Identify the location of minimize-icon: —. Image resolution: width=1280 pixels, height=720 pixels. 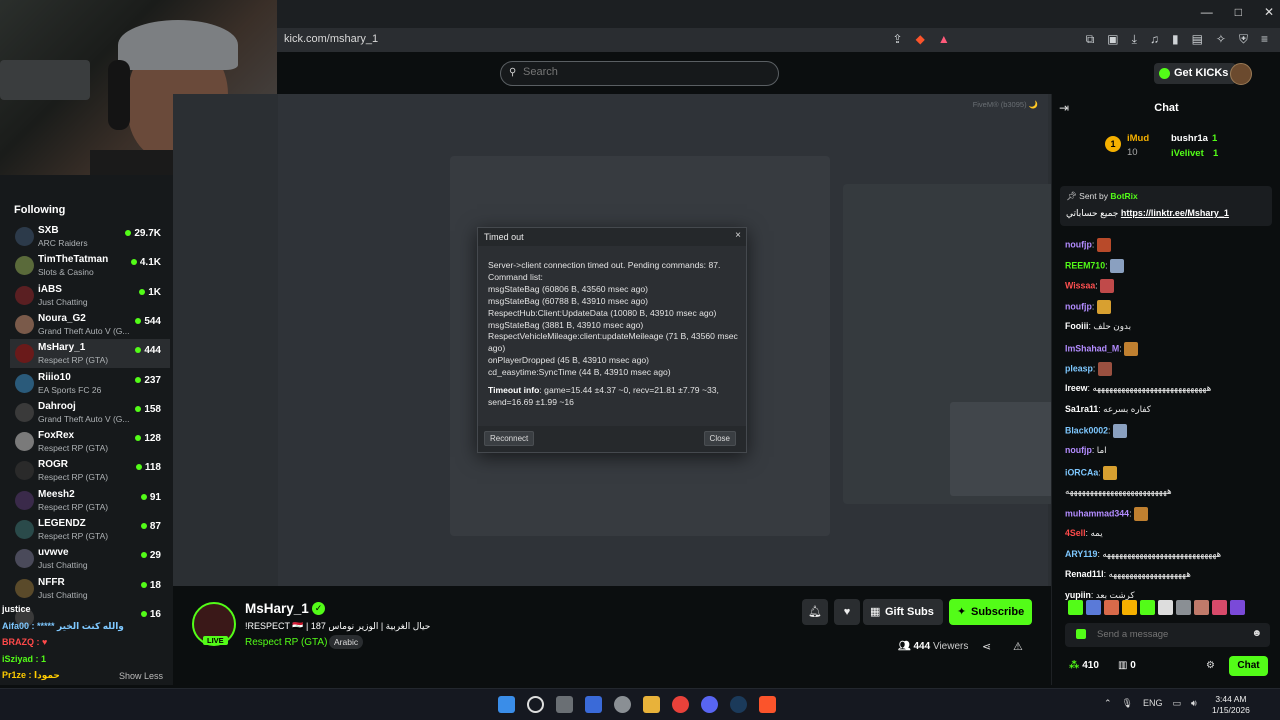
(1207, 12).